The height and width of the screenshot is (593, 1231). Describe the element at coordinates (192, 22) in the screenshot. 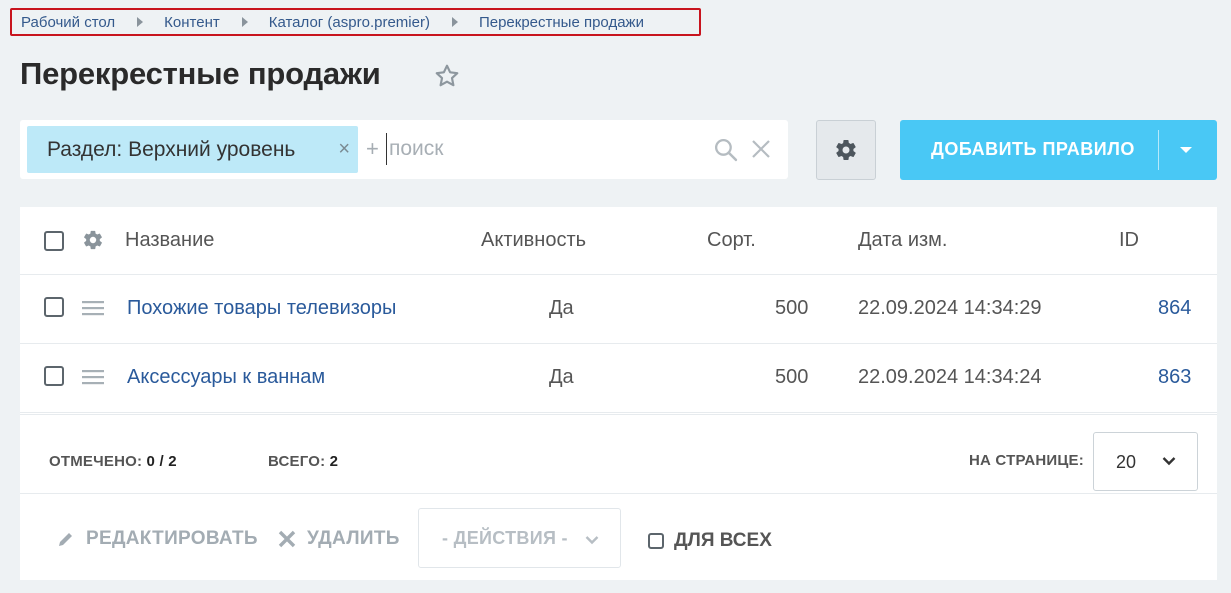

I see `breadcrumb-item-content: Контент` at that location.